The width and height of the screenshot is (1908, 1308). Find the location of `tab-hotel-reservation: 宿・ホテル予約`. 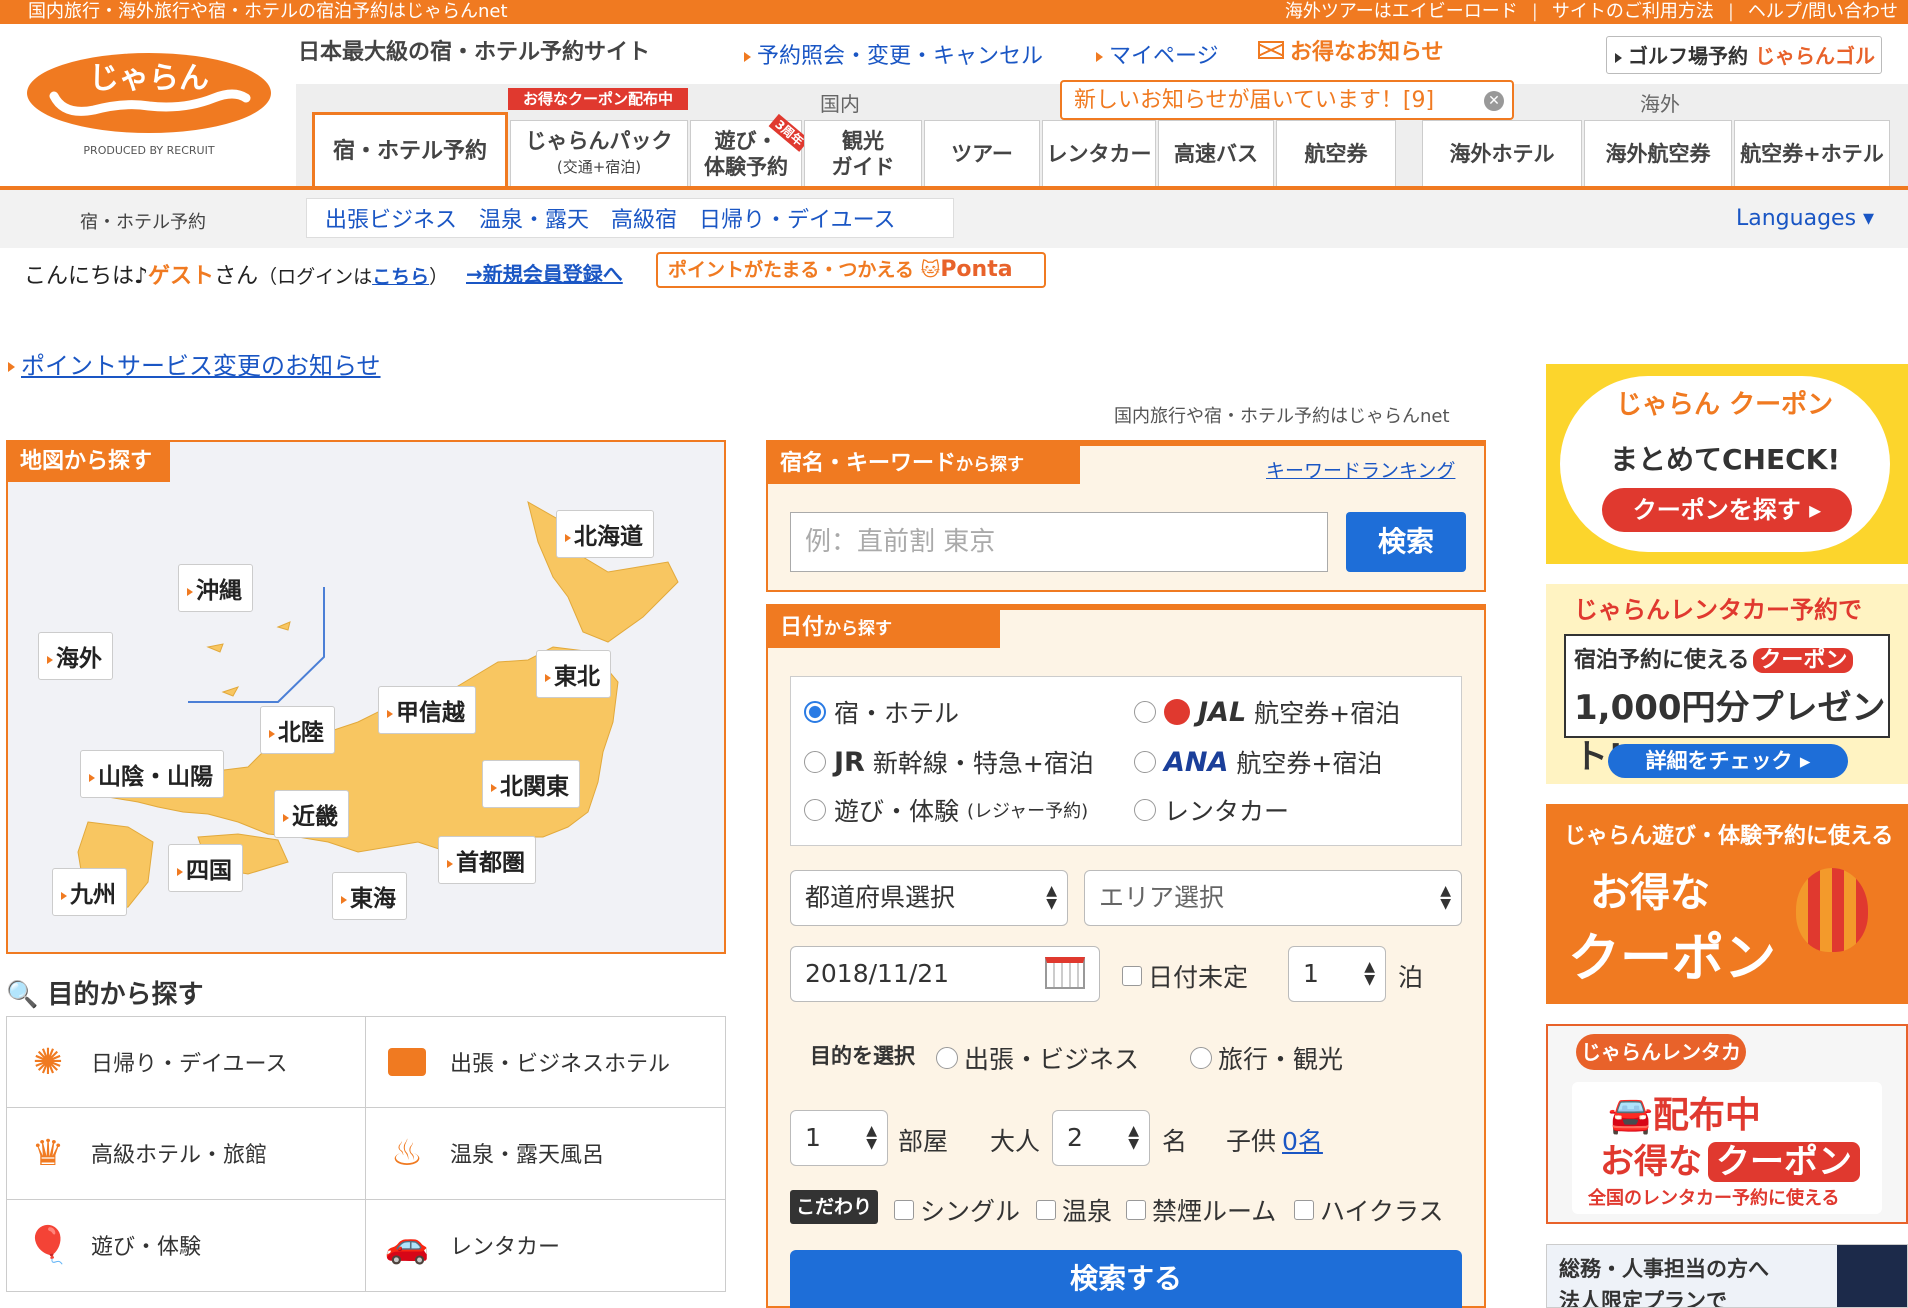

tab-hotel-reservation: 宿・ホテル予約 is located at coordinates (410, 150).